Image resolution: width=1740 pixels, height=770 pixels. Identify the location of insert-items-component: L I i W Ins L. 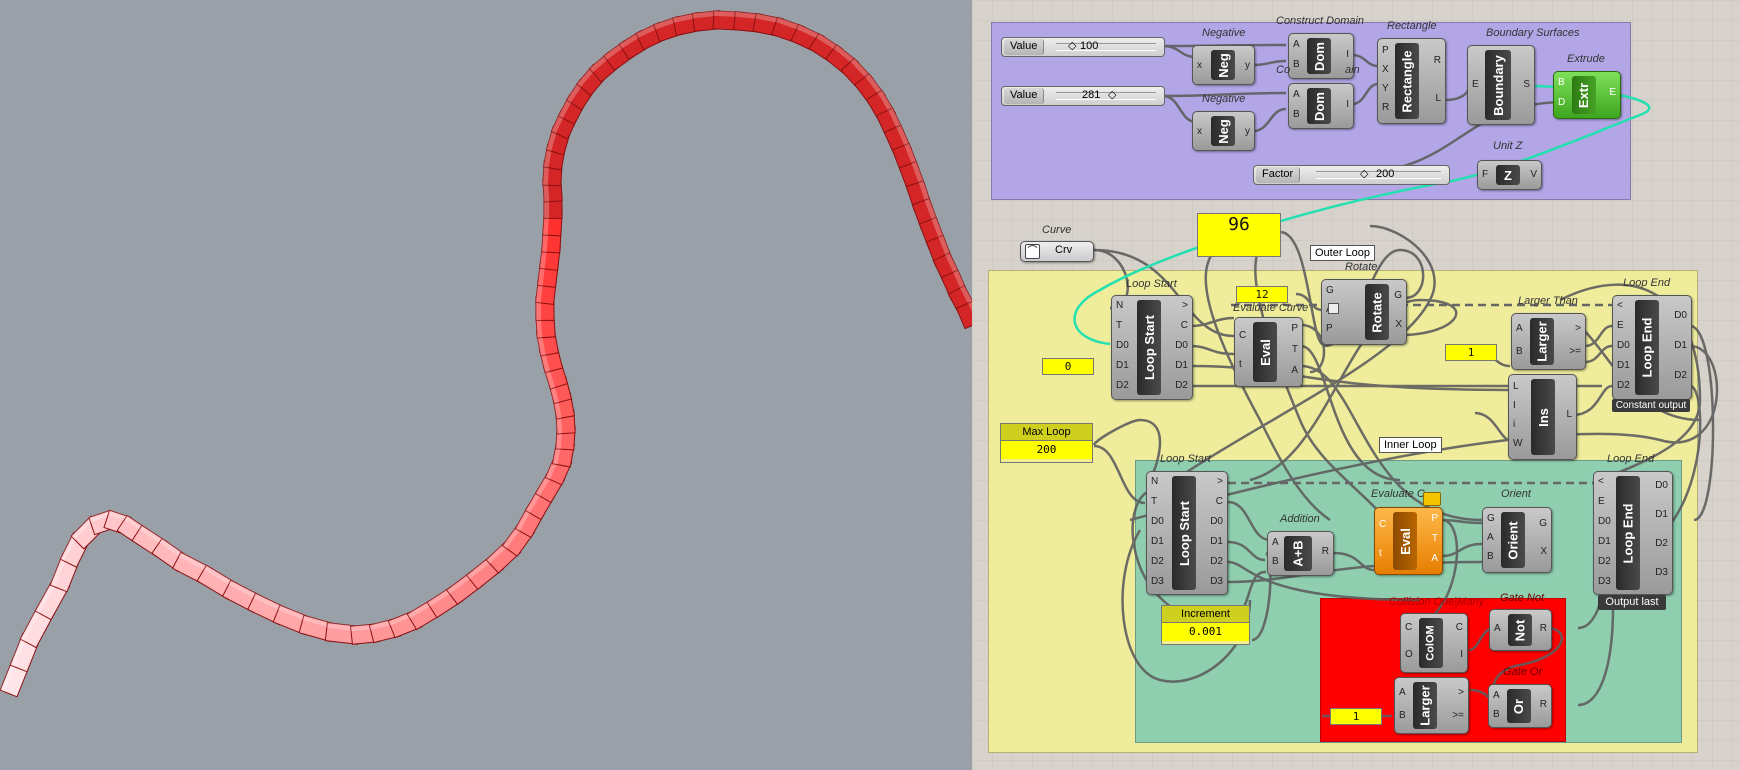
(1542, 417).